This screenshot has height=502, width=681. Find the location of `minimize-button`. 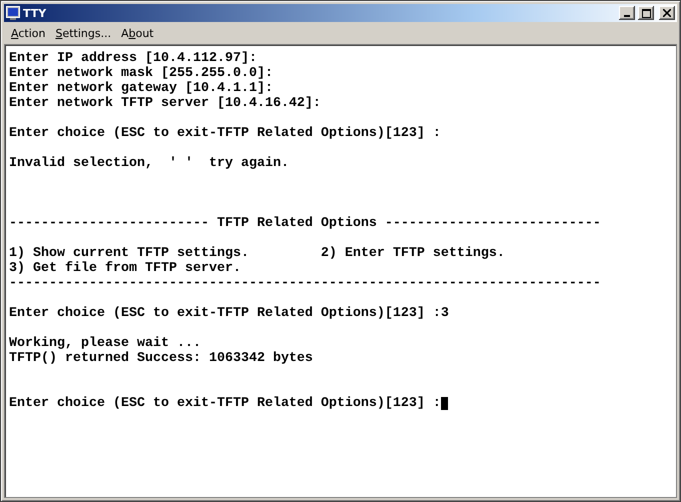

minimize-button is located at coordinates (627, 13).